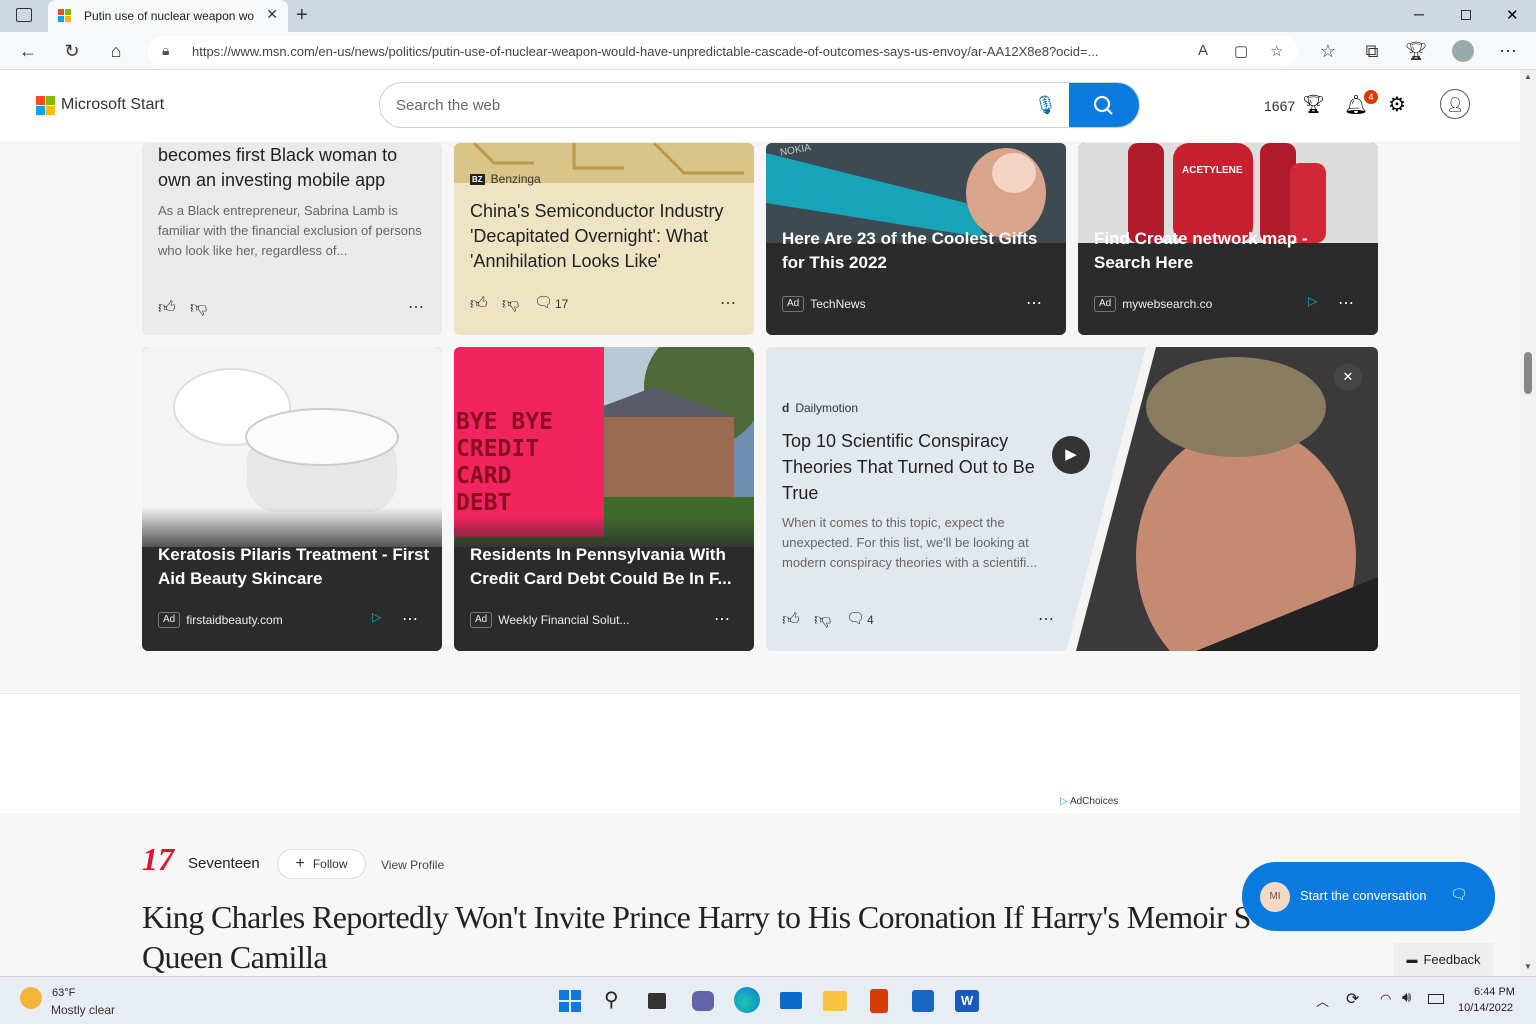 This screenshot has width=1536, height=1024. Describe the element at coordinates (967, 1001) in the screenshot. I see `word-icon: W` at that location.